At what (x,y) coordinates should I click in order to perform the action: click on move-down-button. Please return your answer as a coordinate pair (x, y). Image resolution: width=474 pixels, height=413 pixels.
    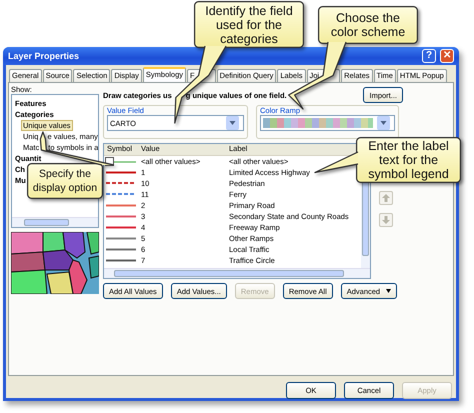
    Looking at the image, I should click on (386, 220).